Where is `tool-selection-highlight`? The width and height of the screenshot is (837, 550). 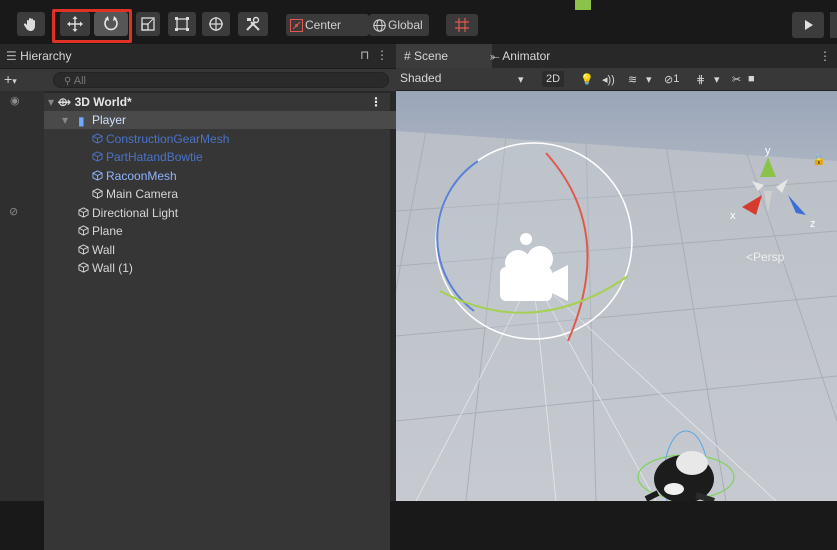 tool-selection-highlight is located at coordinates (92, 26).